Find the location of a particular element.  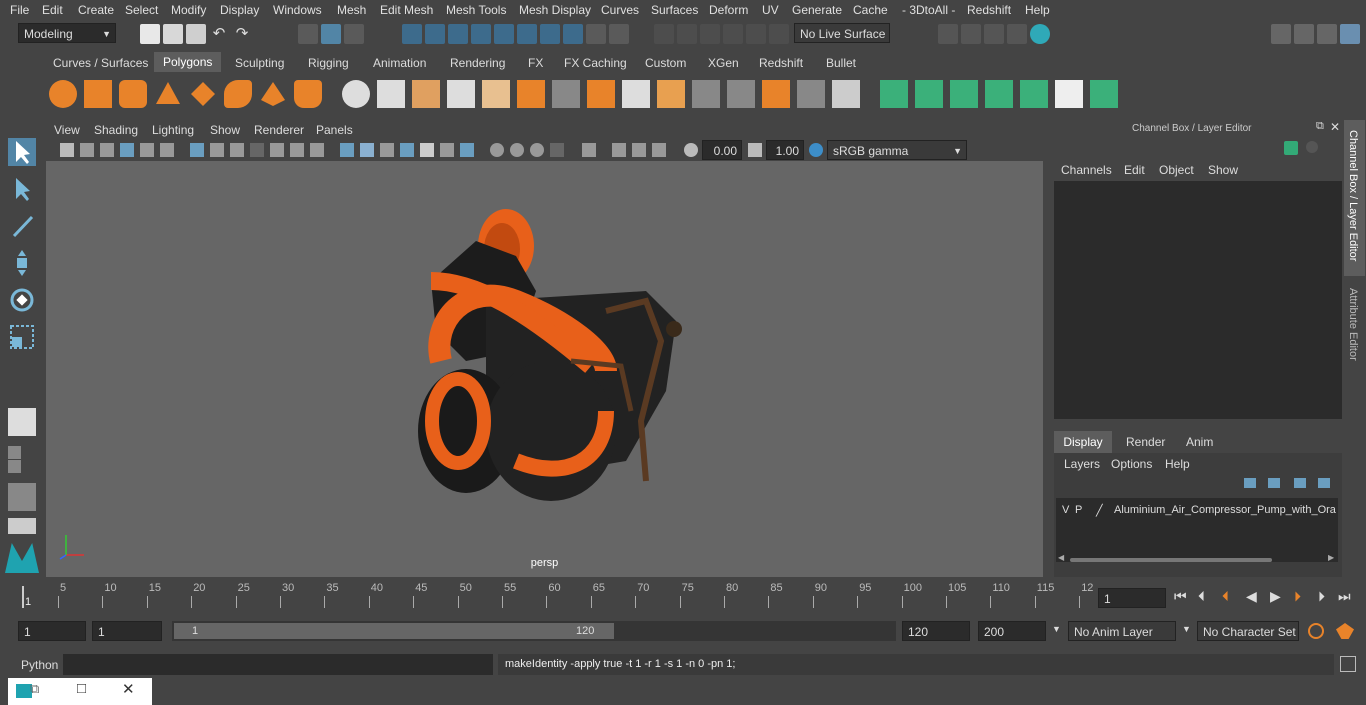

menu-surfaces: Surfaces is located at coordinates (674, 10).